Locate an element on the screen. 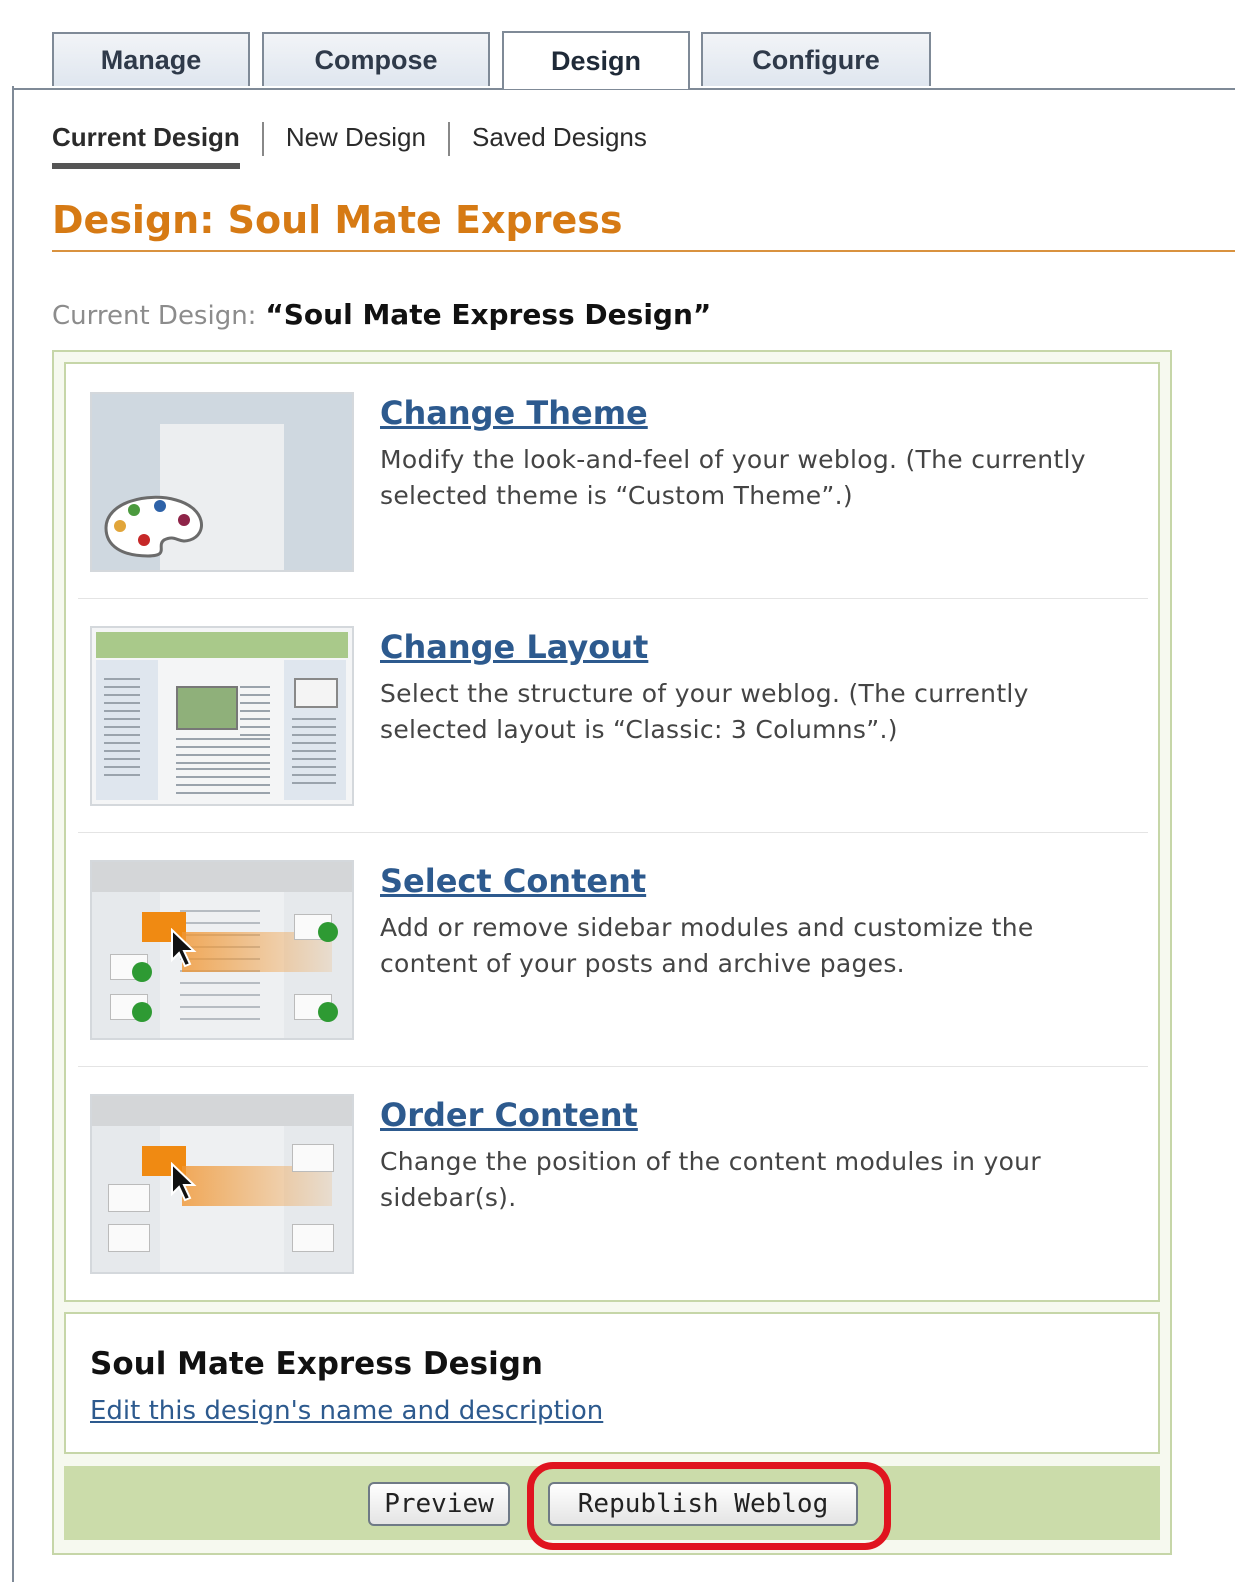 The image size is (1235, 1582). tab-design: Design is located at coordinates (596, 60).